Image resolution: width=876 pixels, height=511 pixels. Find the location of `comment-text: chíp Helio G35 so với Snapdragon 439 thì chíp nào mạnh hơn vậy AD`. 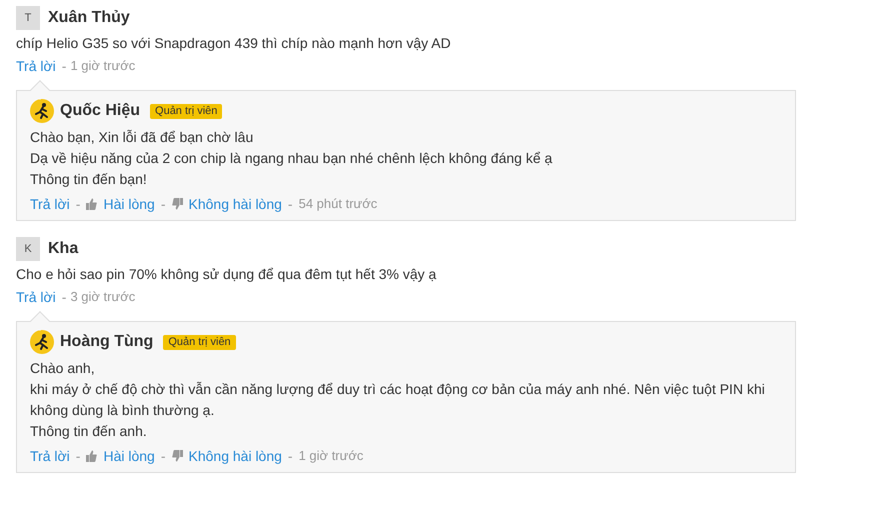

comment-text: chíp Helio G35 so với Snapdragon 439 thì chíp nào mạnh hơn vậy AD is located at coordinates (234, 43).